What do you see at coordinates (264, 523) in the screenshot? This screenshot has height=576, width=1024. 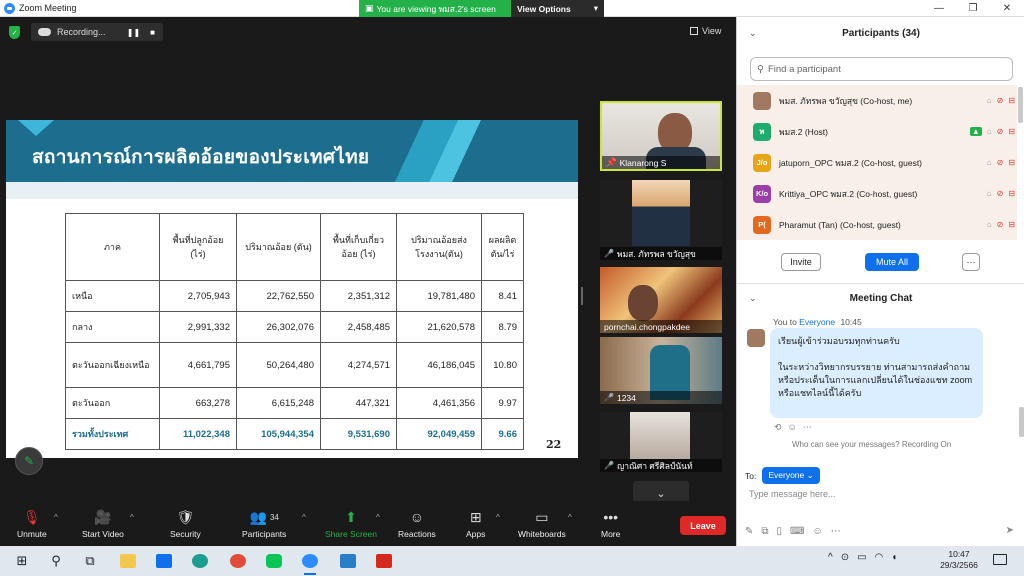 I see `participants-button: 👥 34 Participants` at bounding box center [264, 523].